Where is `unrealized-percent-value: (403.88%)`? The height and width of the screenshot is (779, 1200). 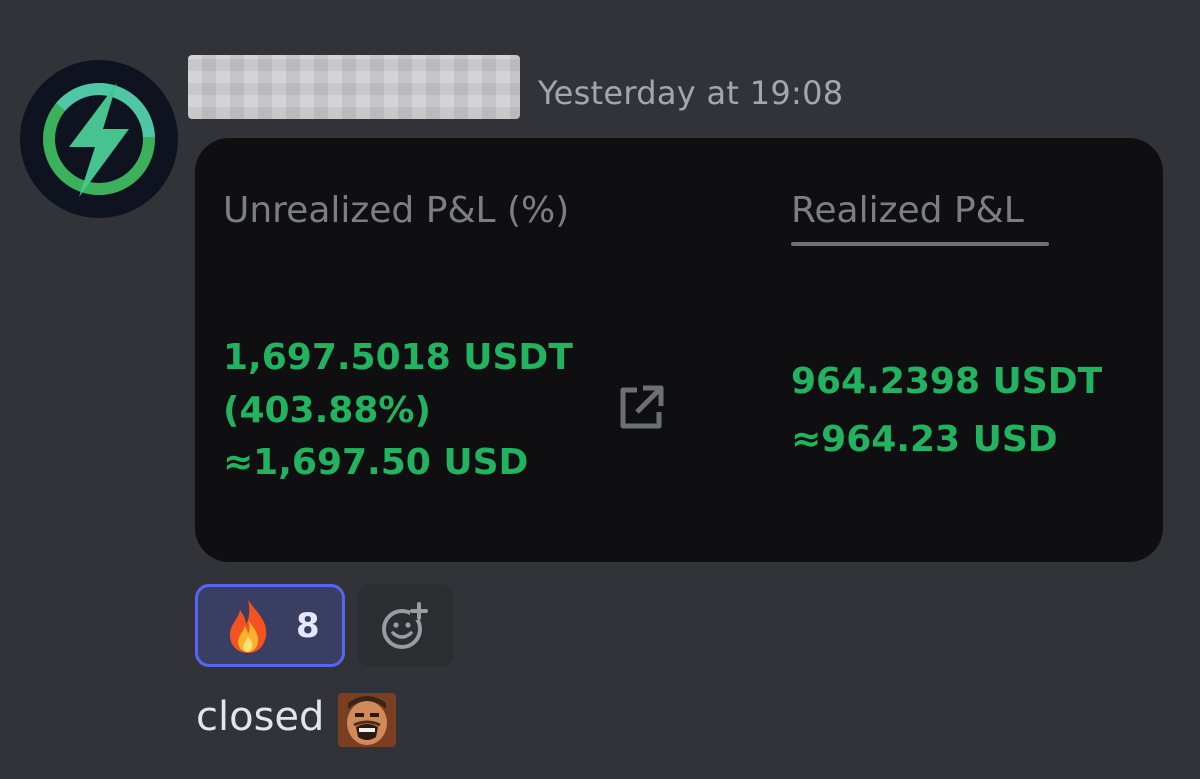 unrealized-percent-value: (403.88%) is located at coordinates (327, 410).